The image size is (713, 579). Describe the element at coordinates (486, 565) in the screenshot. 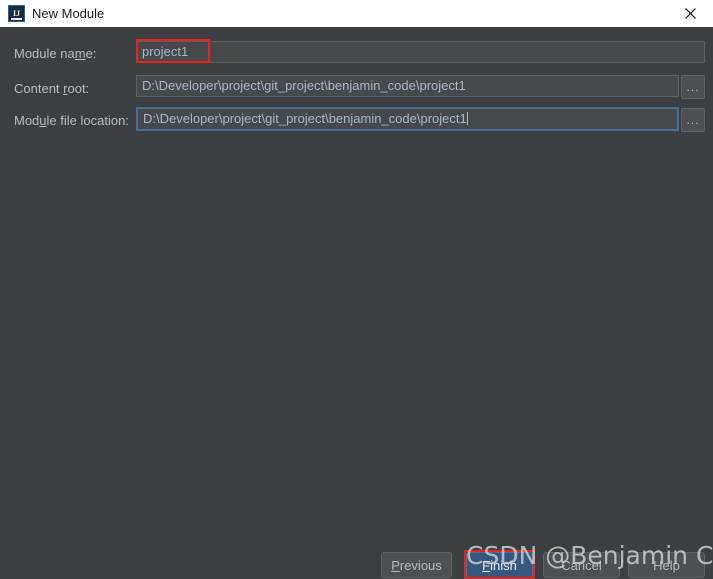

I see `finish-button-mnemonic: F` at that location.